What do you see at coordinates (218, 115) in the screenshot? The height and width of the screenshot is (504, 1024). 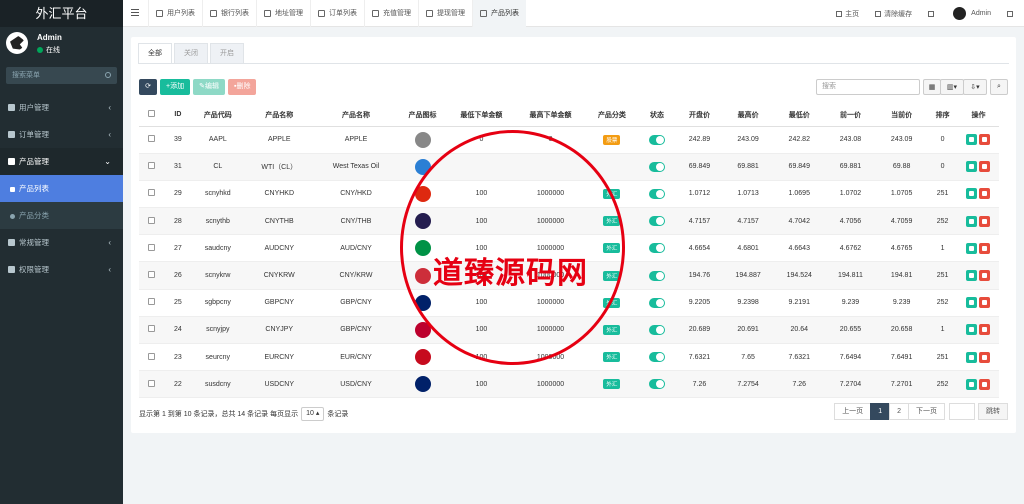 I see `col-code: 产品代码` at bounding box center [218, 115].